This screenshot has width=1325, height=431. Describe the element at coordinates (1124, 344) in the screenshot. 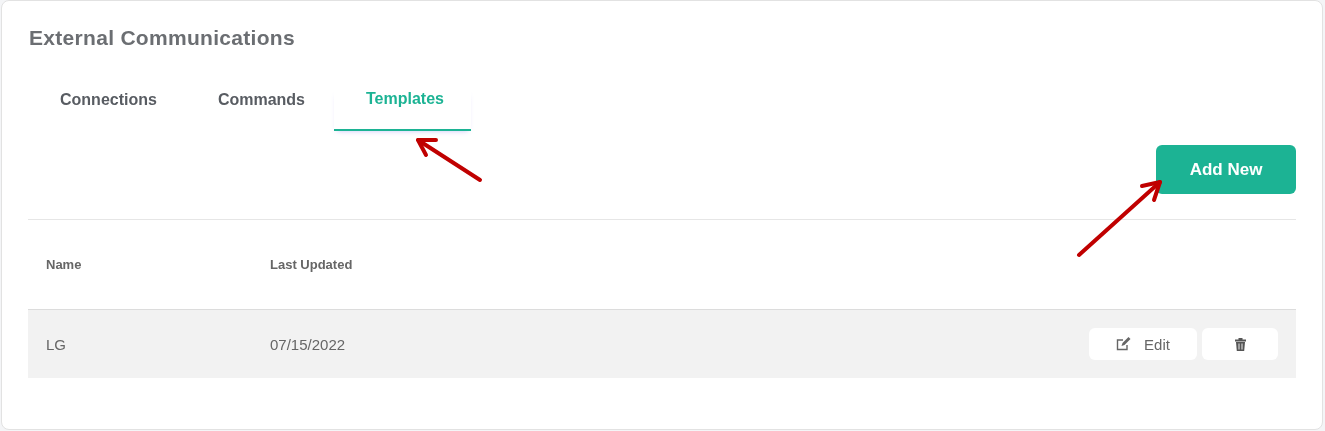

I see `edit-icon` at that location.